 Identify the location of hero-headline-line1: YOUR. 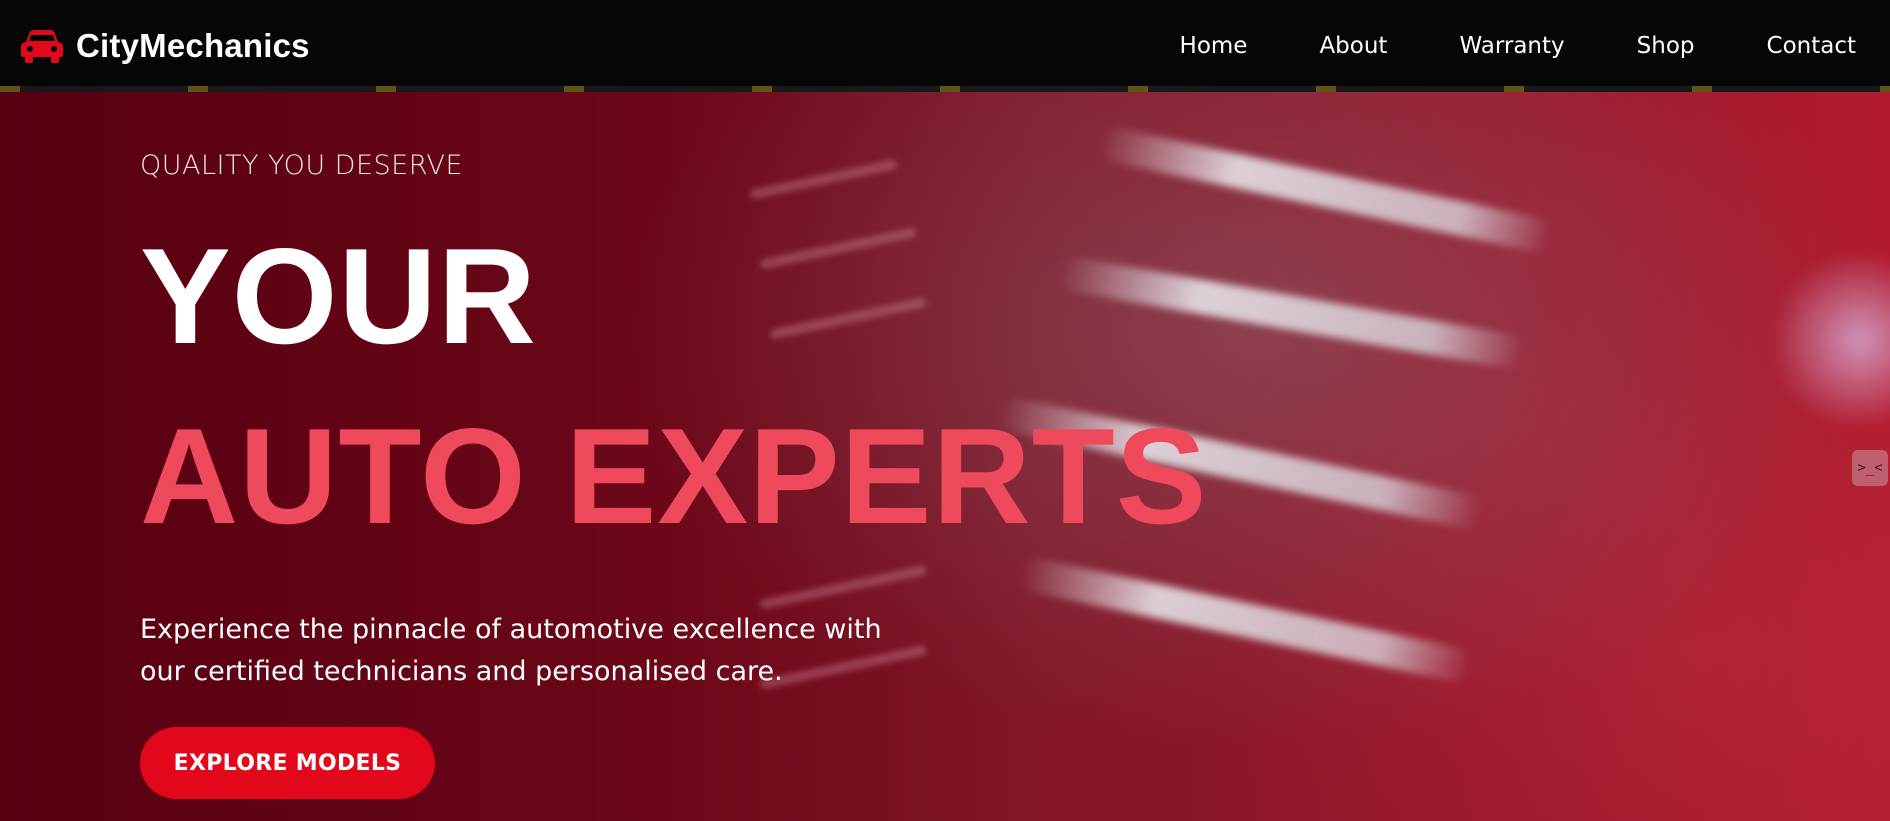
(338, 296).